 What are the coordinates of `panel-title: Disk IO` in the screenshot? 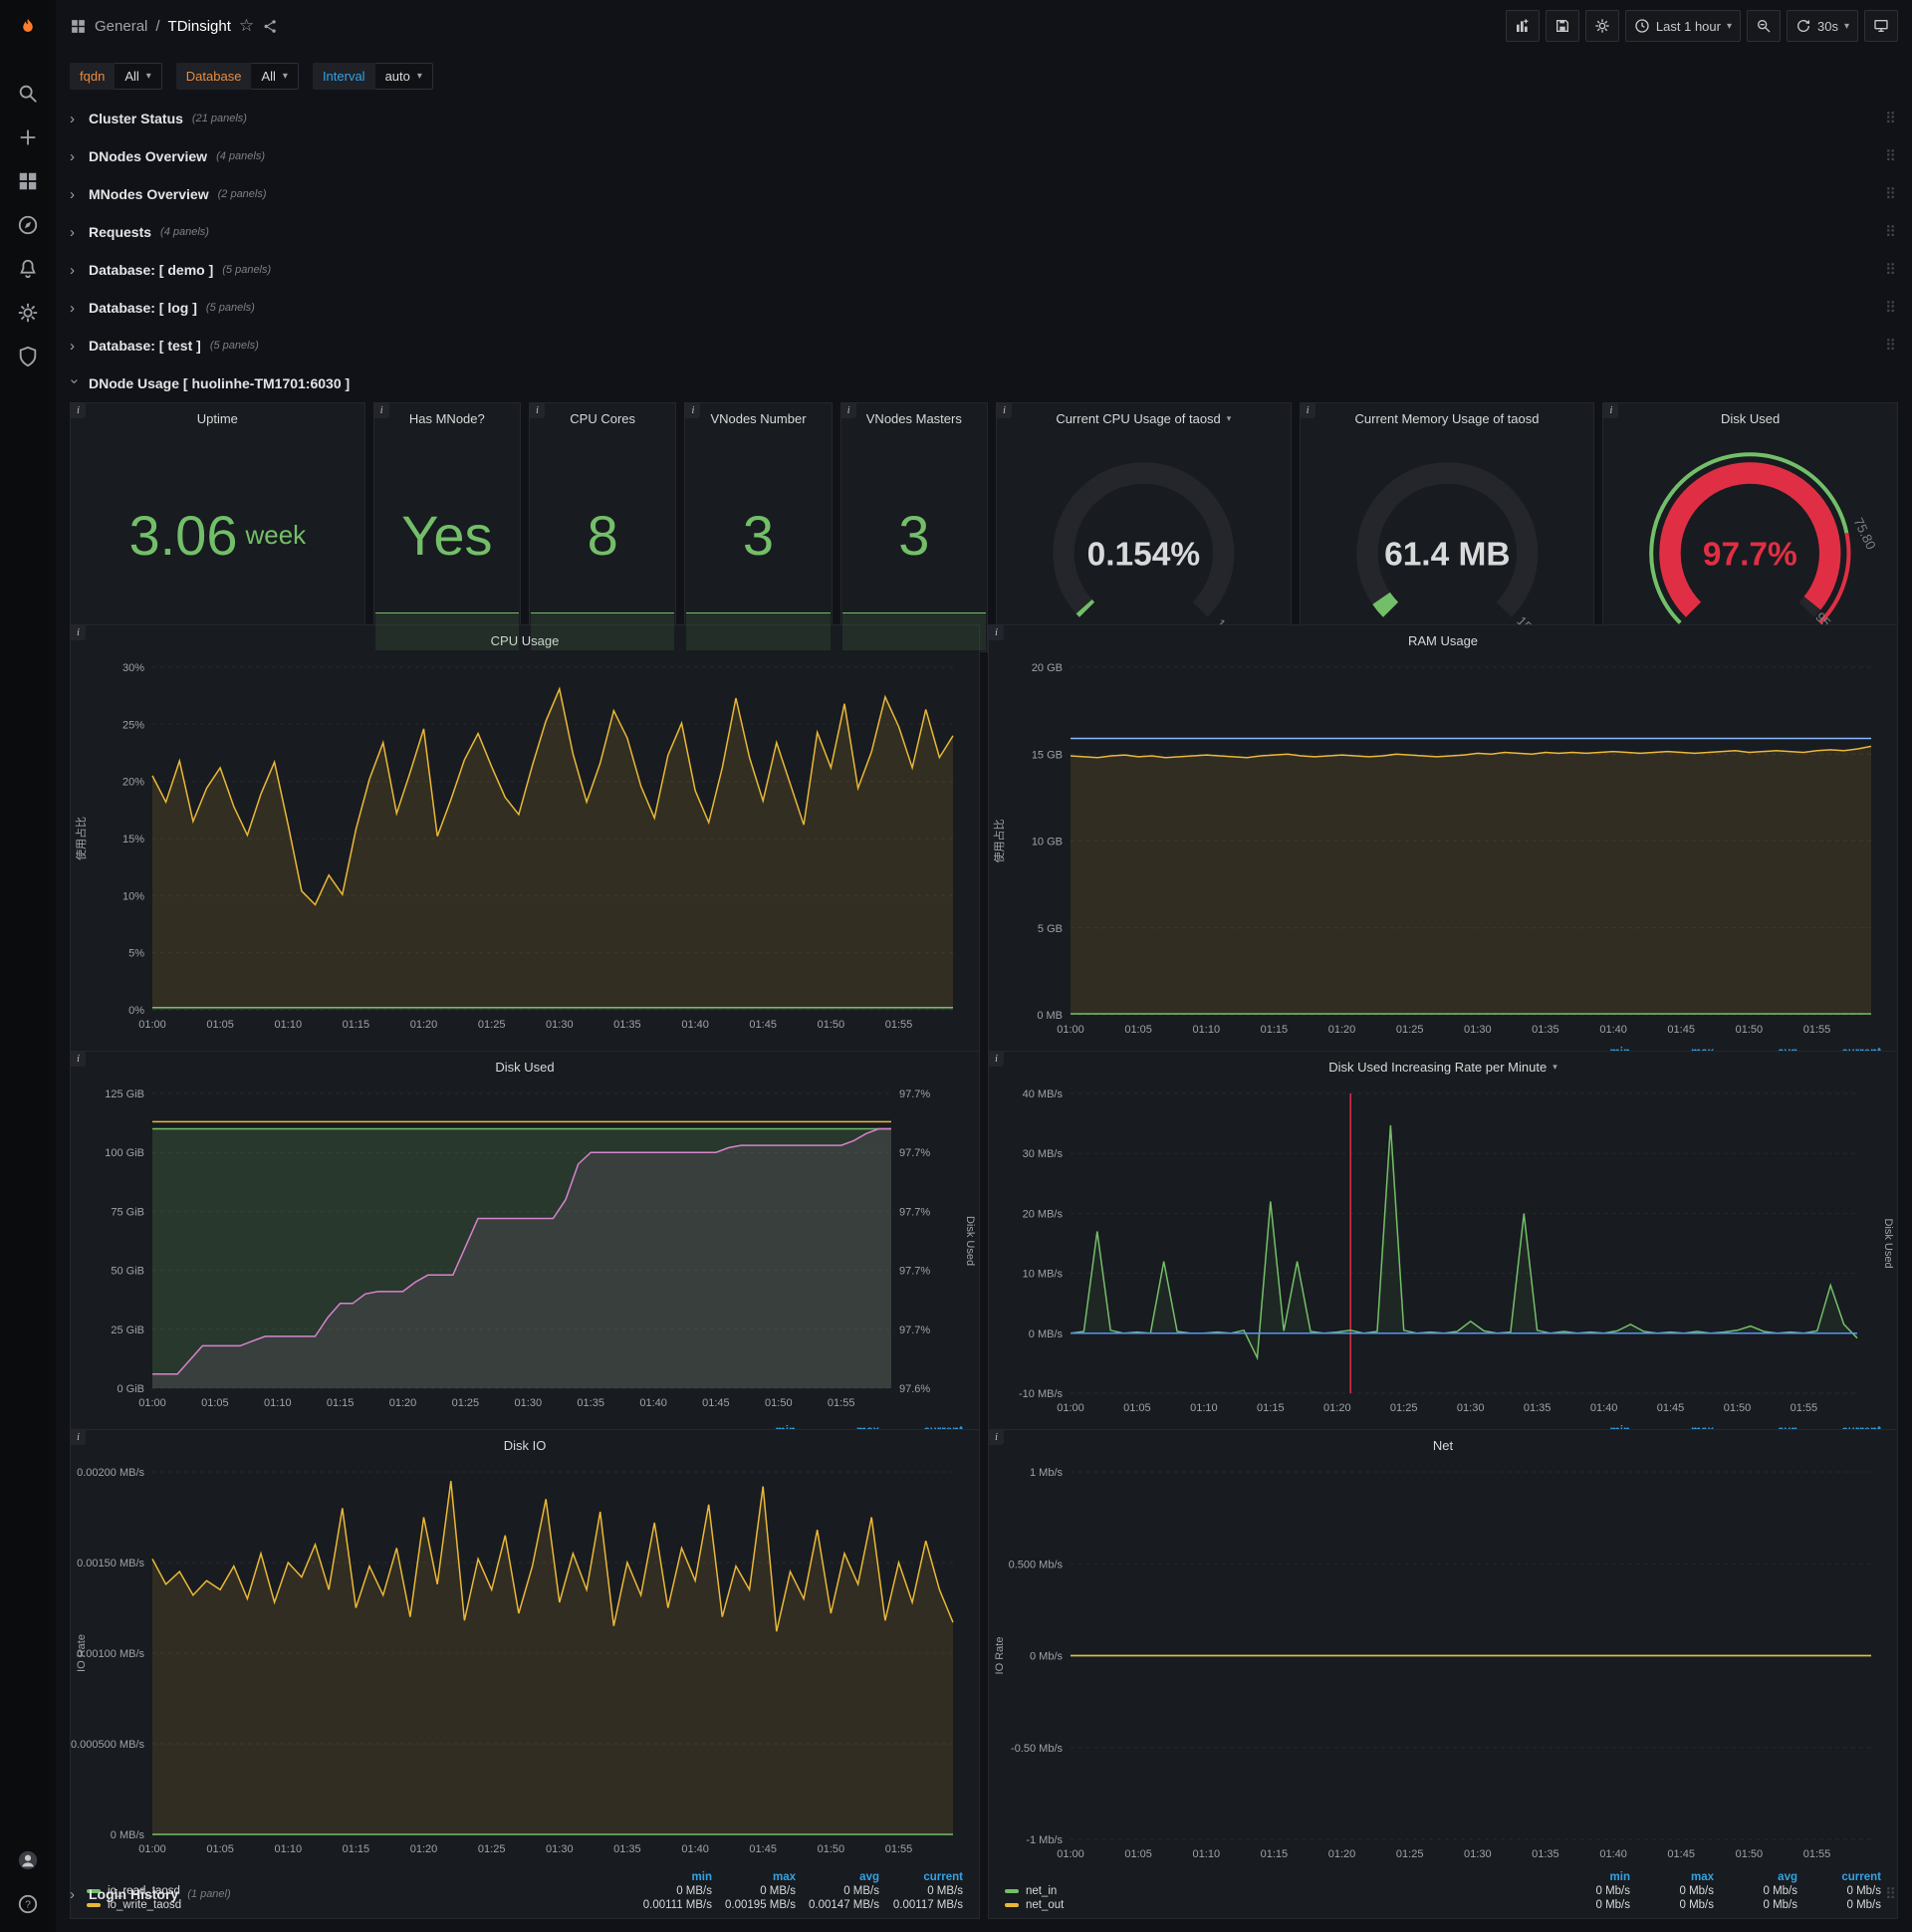 It's located at (525, 1445).